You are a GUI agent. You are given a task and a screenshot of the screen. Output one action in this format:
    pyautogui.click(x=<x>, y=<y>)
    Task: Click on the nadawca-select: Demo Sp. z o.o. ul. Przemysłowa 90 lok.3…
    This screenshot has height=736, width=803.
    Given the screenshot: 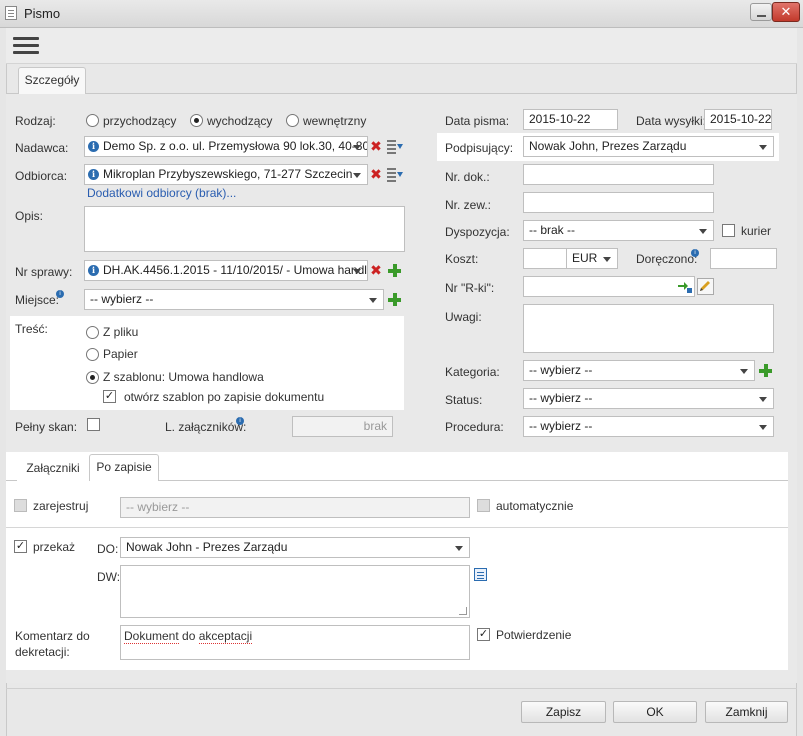 What is the action you would take?
    pyautogui.click(x=226, y=146)
    